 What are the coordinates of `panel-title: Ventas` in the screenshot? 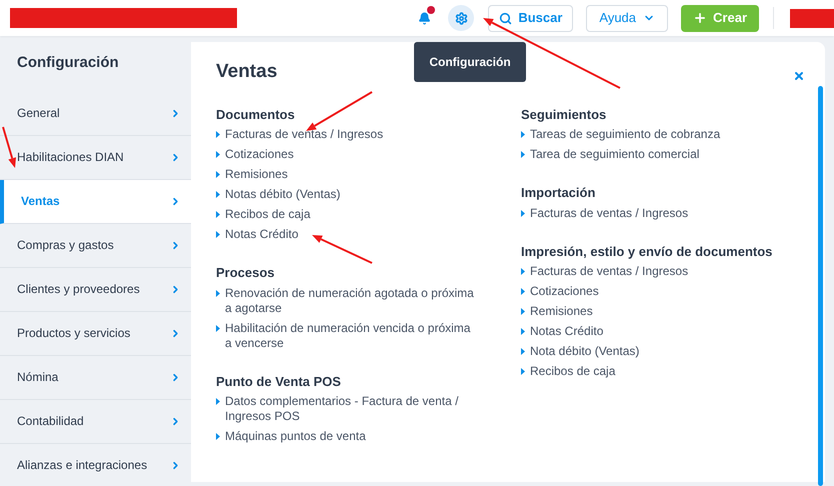 It's located at (247, 72).